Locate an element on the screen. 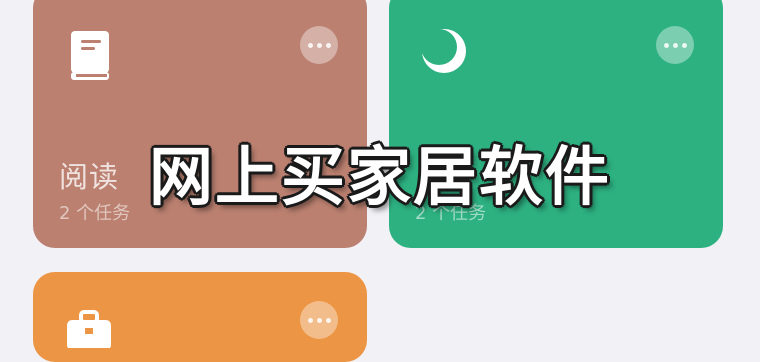 This screenshot has height=362, width=760. briefcase-icon is located at coordinates (89, 330).